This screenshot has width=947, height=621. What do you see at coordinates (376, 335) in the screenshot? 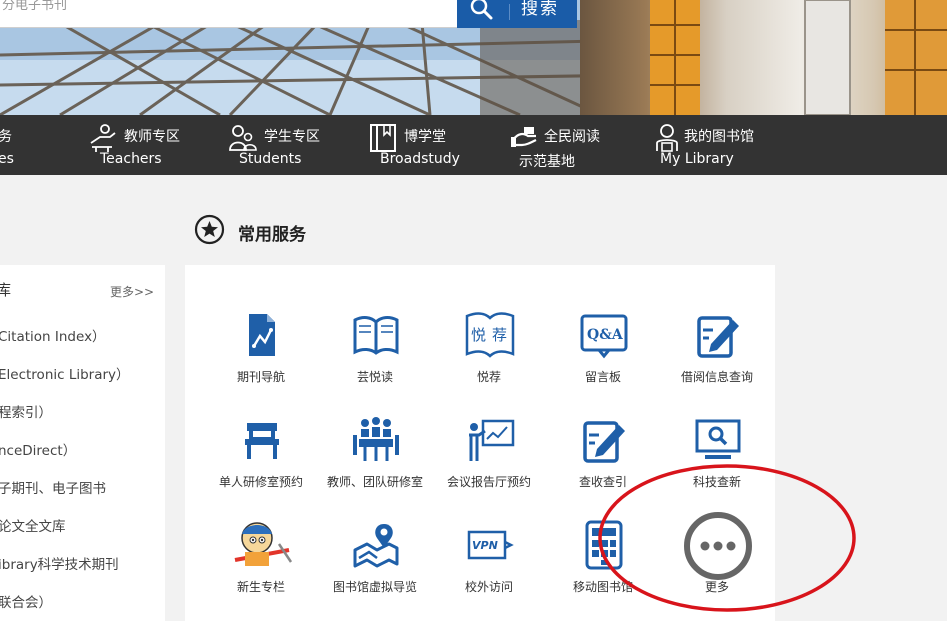
I see `open-book-icon` at bounding box center [376, 335].